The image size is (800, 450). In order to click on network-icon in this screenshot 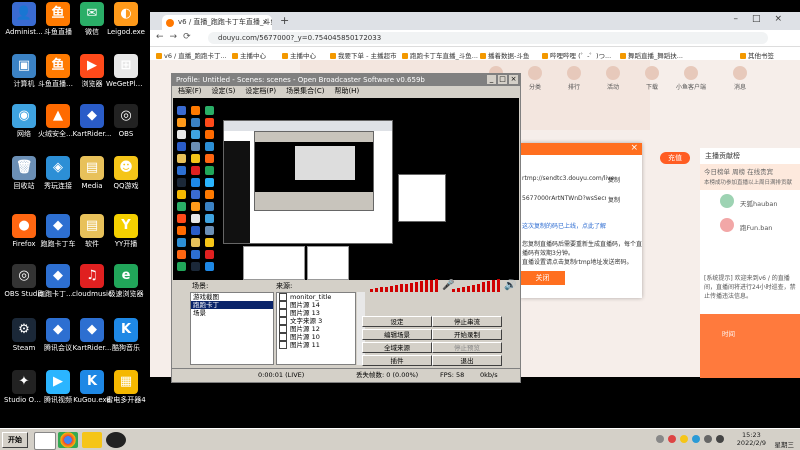, I will do `click(708, 439)`.